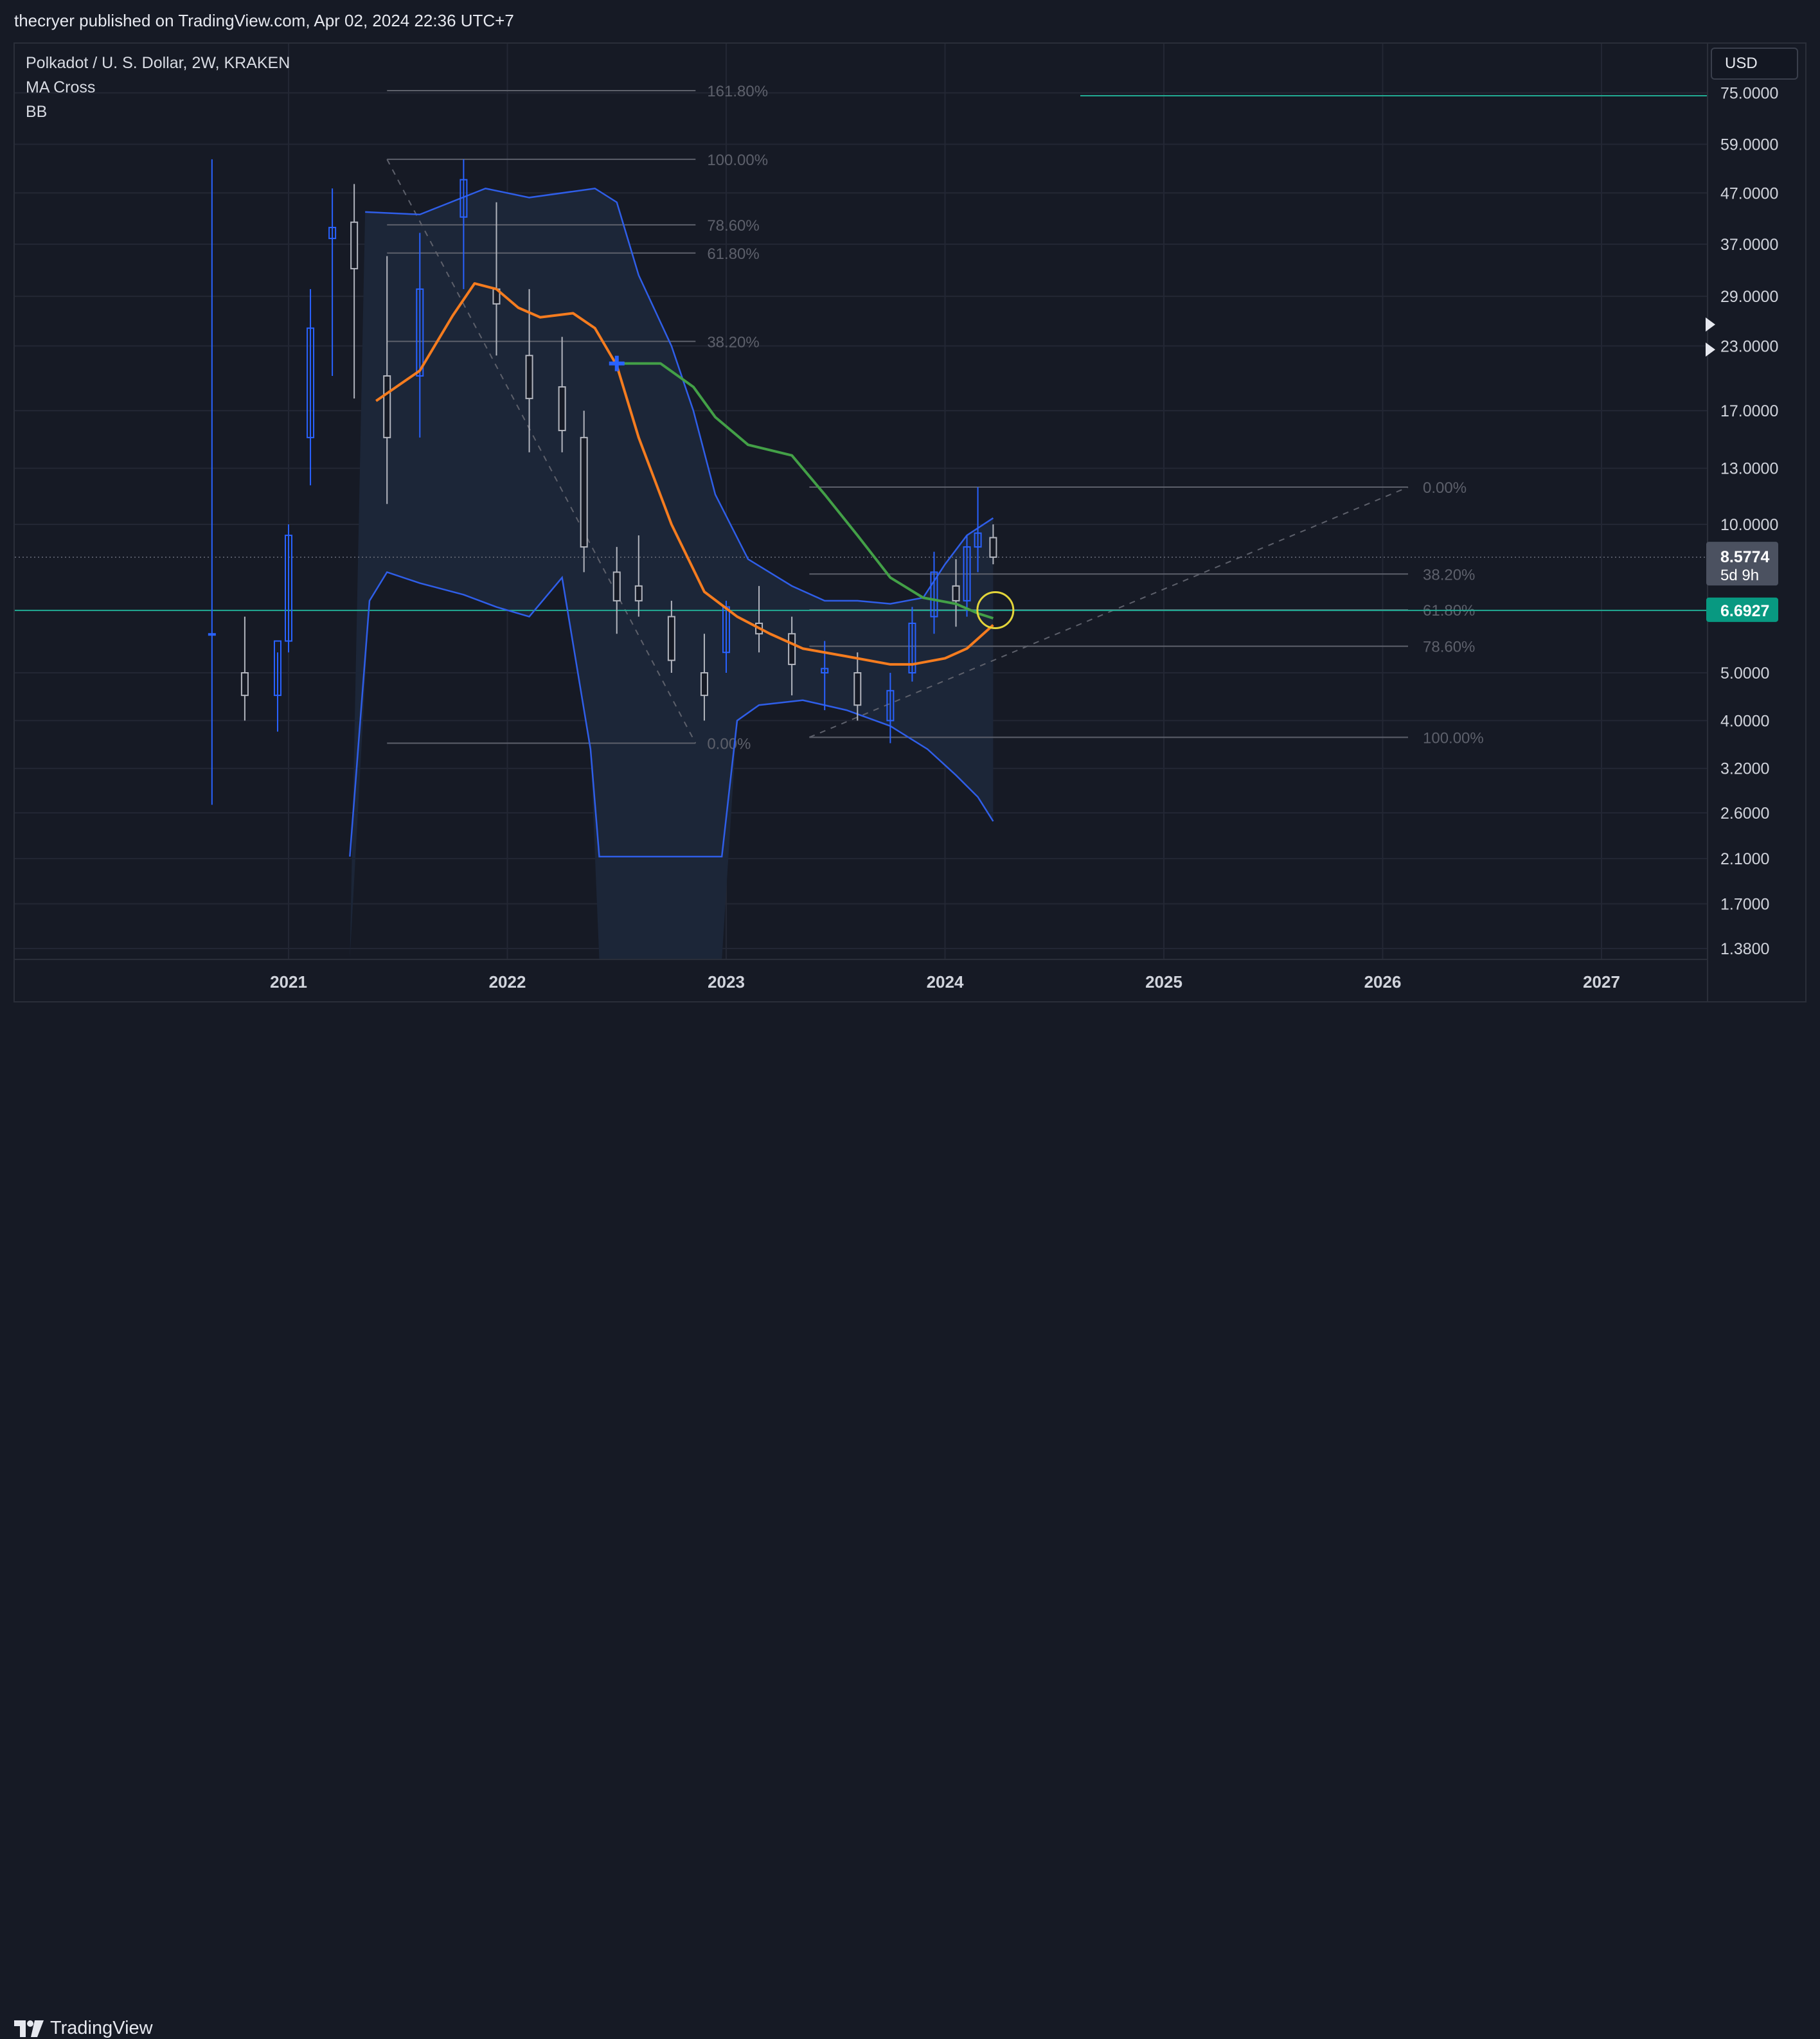  Describe the element at coordinates (1601, 982) in the screenshot. I see `x-tick-label: 2027` at that location.